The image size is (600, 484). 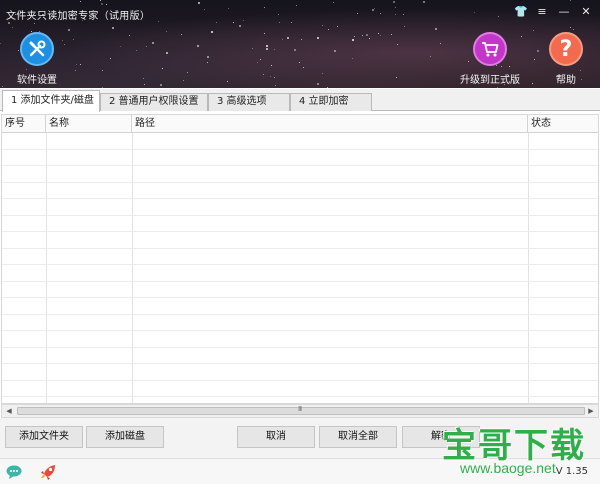 I want to click on horizontal-scrollbar: ◀ III ▶, so click(x=300, y=411).